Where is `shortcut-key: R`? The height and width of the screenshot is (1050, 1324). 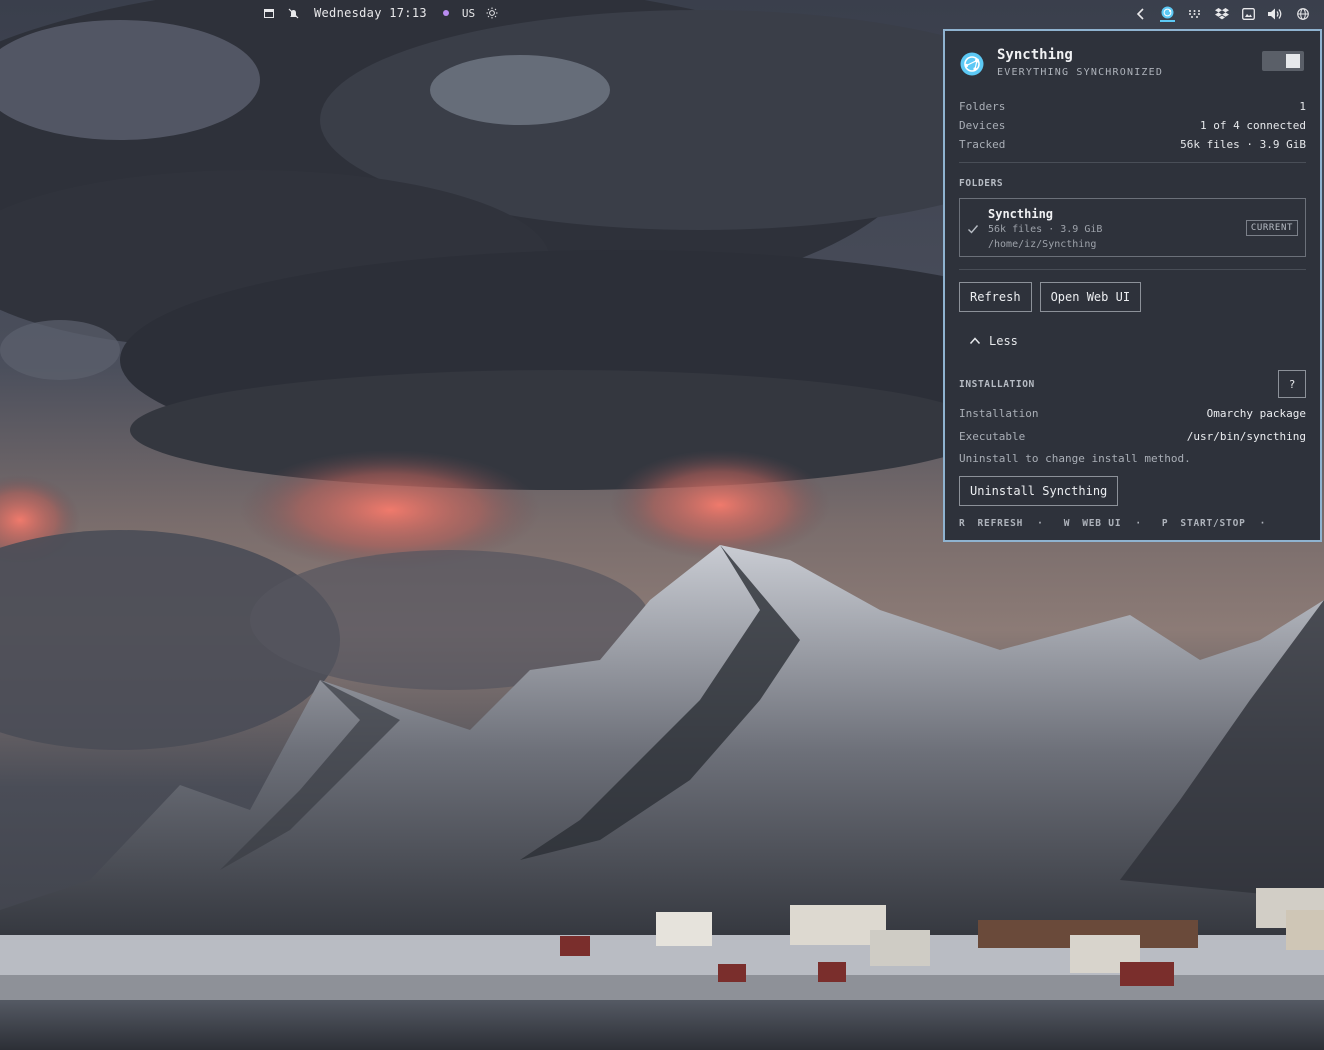 shortcut-key: R is located at coordinates (962, 523).